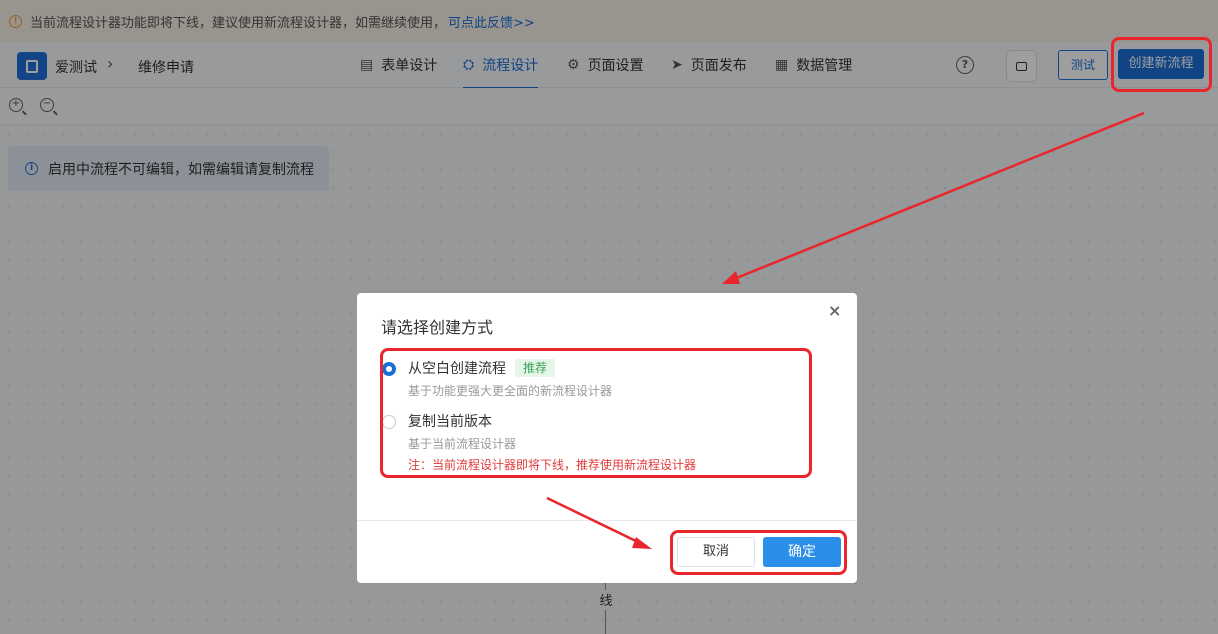 Image resolution: width=1218 pixels, height=634 pixels. What do you see at coordinates (939, 196) in the screenshot?
I see `arrow-to-dialog` at bounding box center [939, 196].